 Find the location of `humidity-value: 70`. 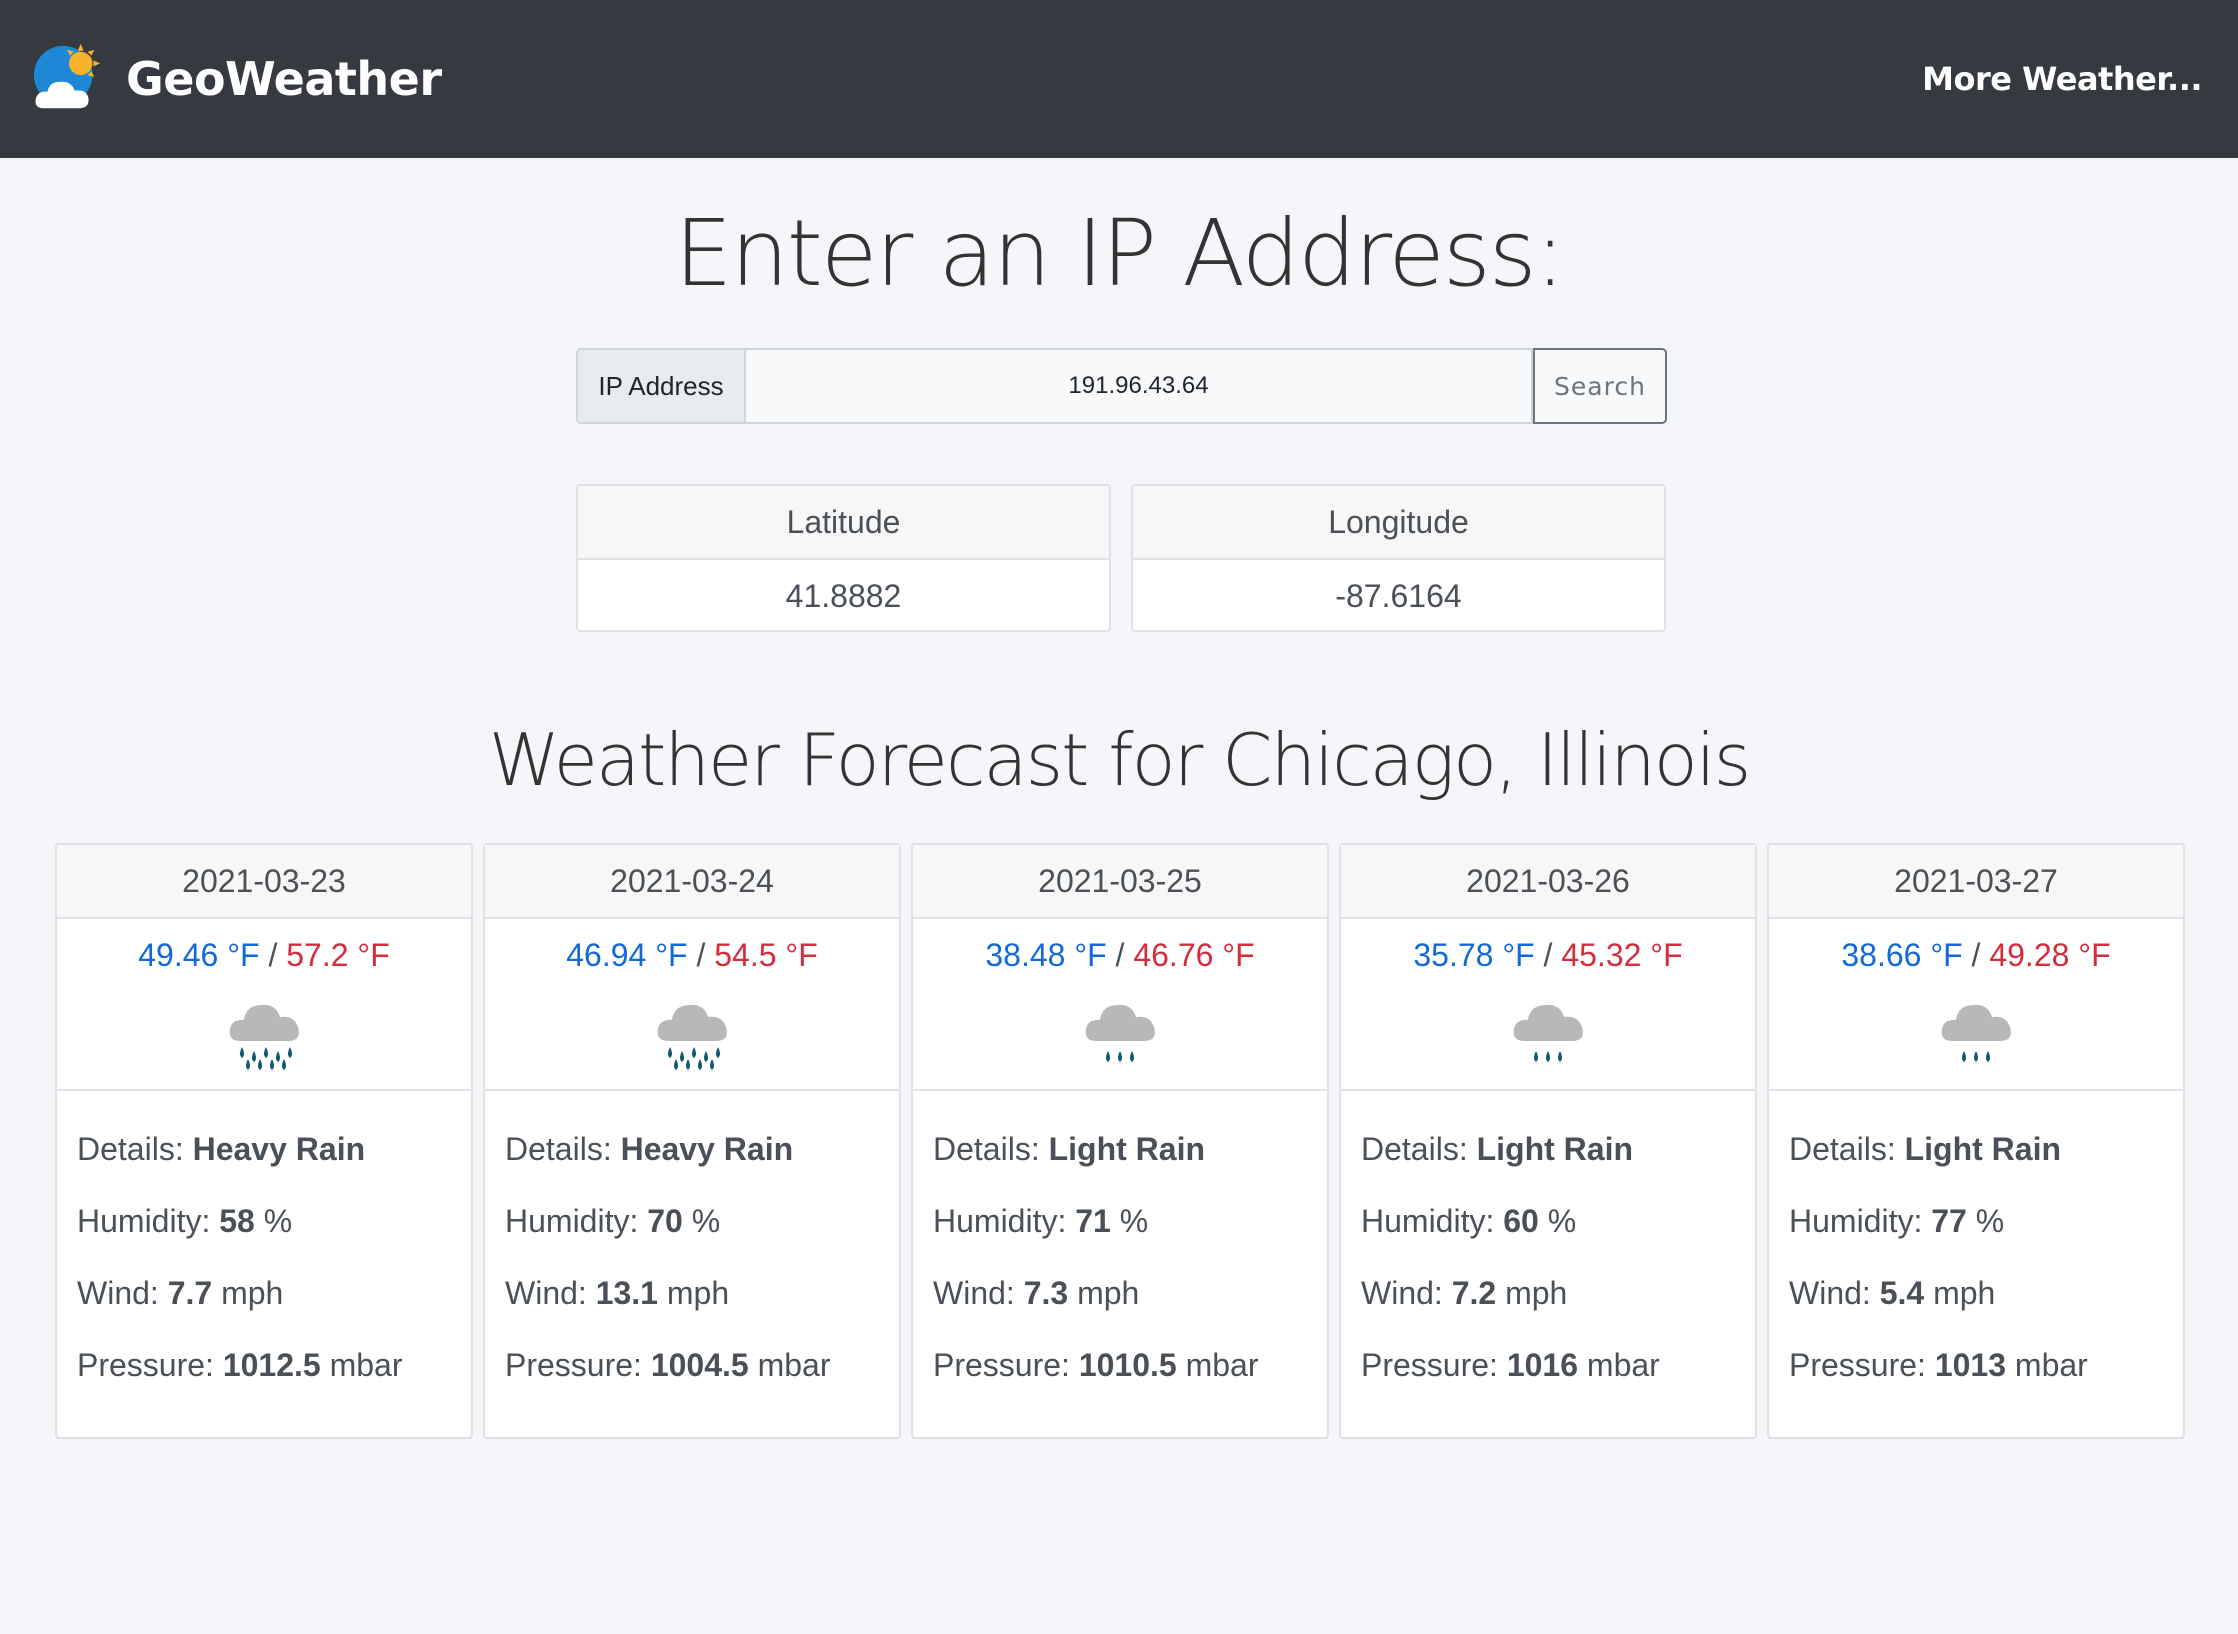

humidity-value: 70 is located at coordinates (665, 1221).